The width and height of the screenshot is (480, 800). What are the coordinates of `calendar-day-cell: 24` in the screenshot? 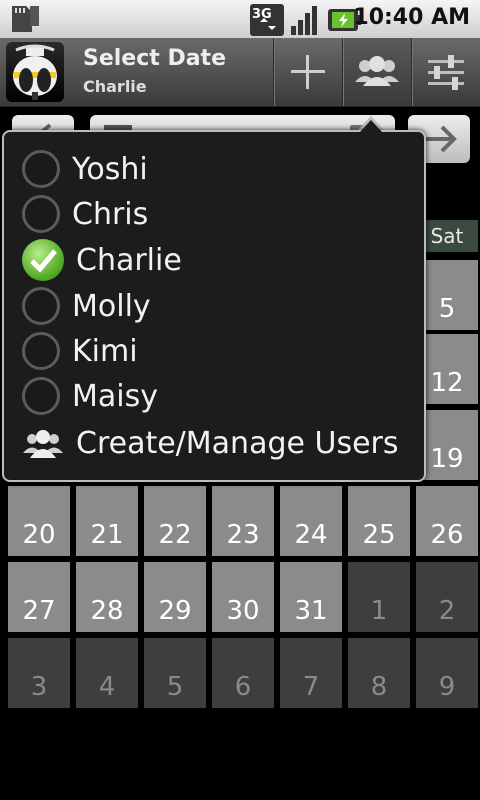 It's located at (311, 521).